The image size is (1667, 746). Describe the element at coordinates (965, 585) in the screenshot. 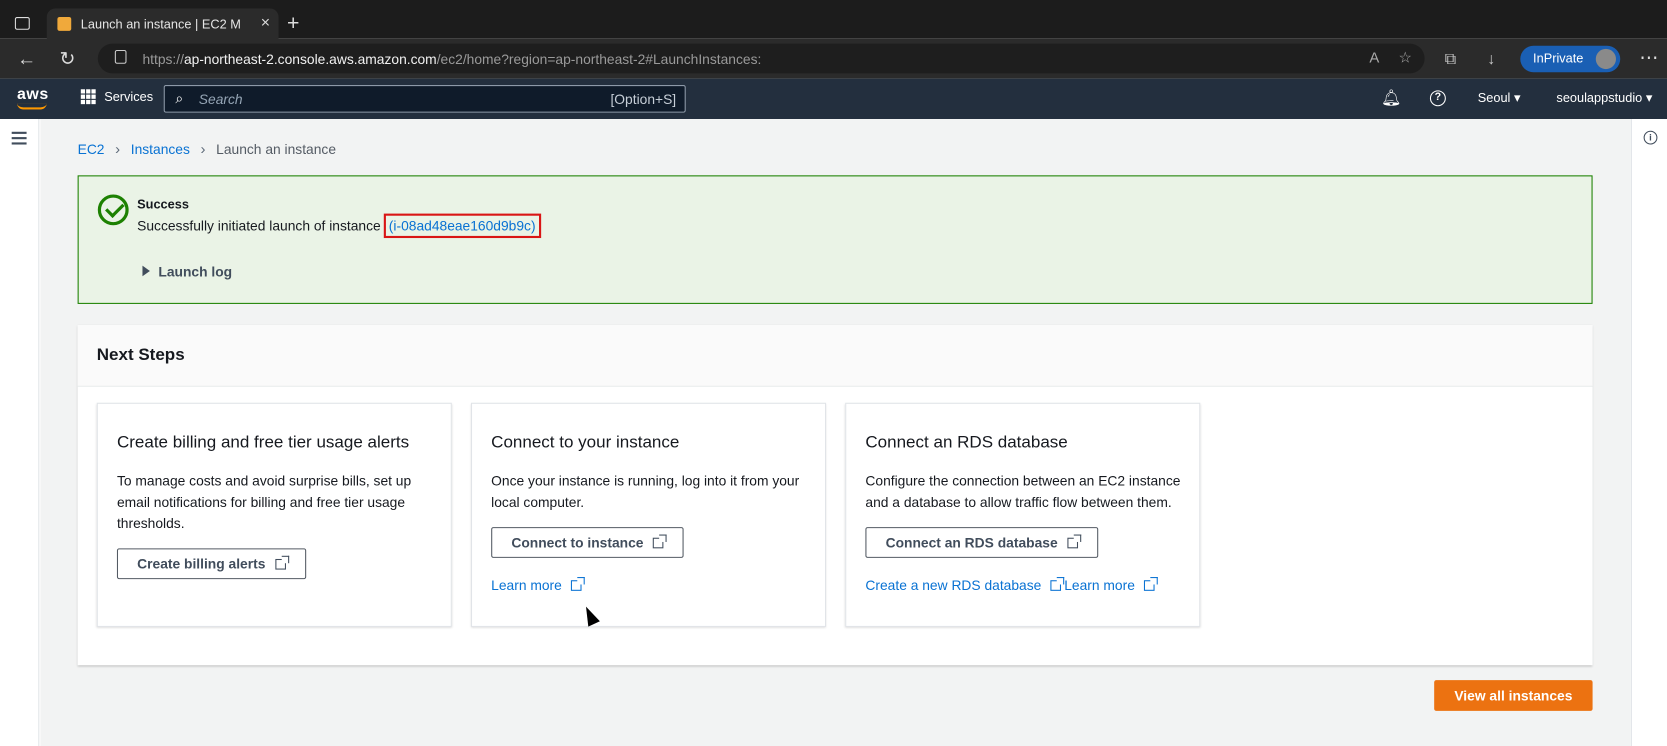

I see `create-rds-link: Create a new RDS database` at that location.